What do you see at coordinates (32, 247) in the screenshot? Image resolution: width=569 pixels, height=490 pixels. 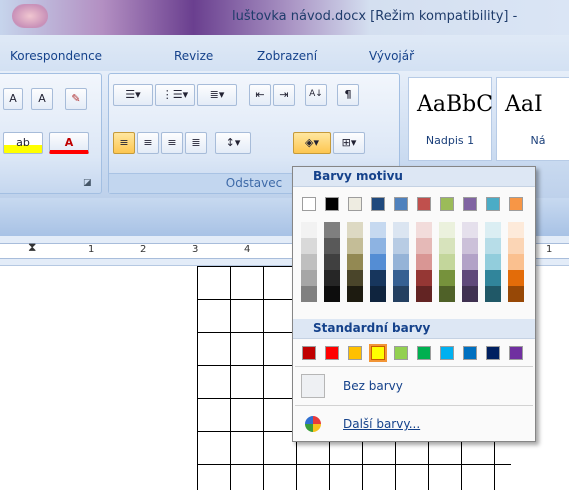 I see `indent-marker-icon: ⧗` at bounding box center [32, 247].